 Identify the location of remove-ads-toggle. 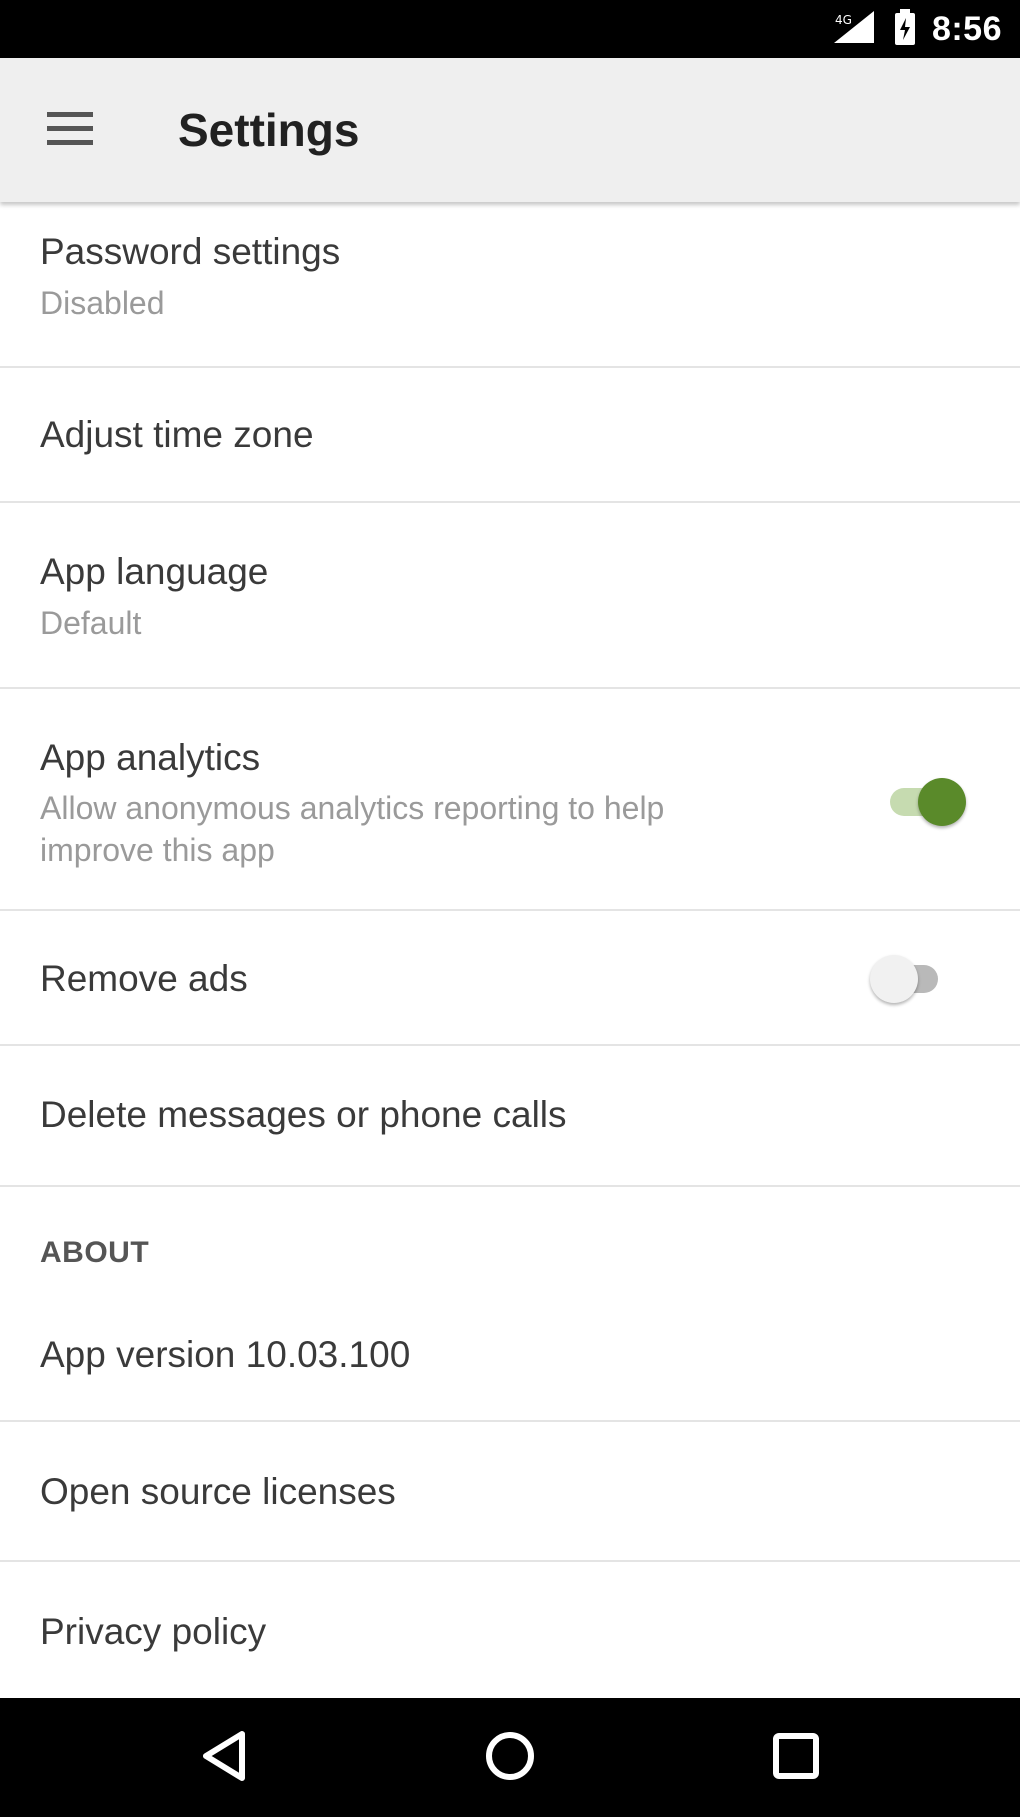
(911, 978).